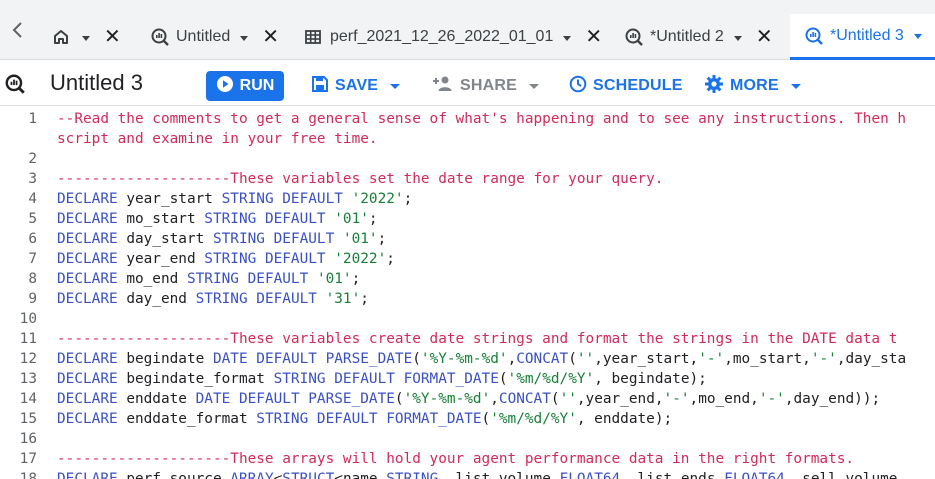 The height and width of the screenshot is (479, 935). What do you see at coordinates (165, 359) in the screenshot?
I see `code-token: begindate` at bounding box center [165, 359].